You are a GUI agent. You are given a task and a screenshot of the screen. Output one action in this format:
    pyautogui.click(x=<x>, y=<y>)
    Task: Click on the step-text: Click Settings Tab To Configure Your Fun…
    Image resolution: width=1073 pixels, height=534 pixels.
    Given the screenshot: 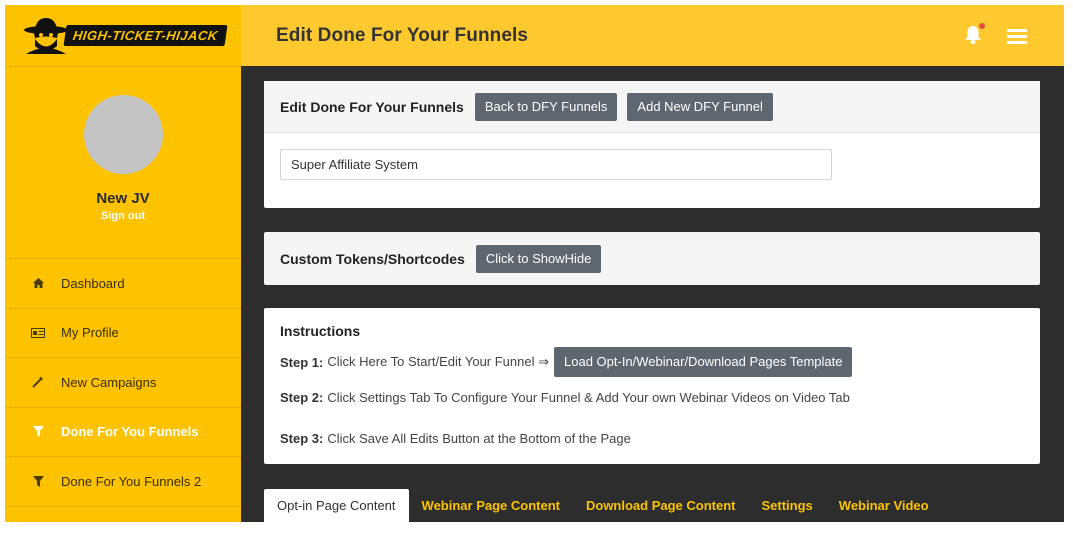 What is the action you would take?
    pyautogui.click(x=588, y=397)
    